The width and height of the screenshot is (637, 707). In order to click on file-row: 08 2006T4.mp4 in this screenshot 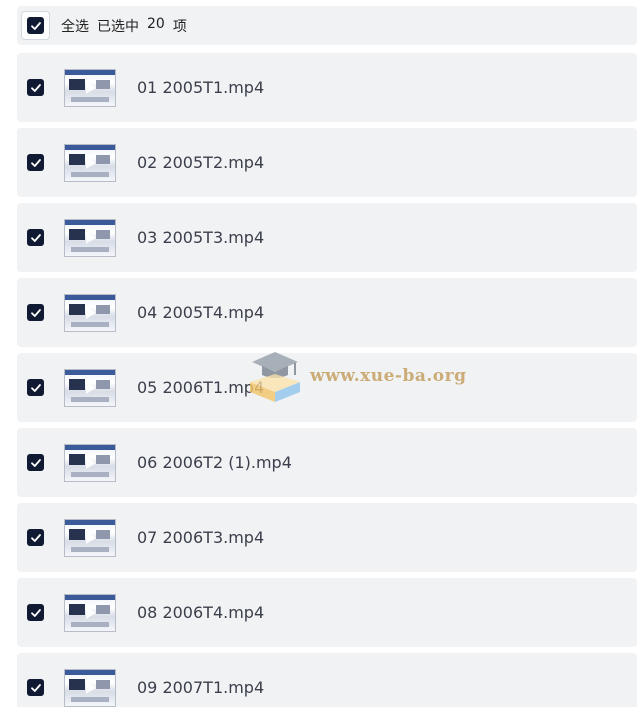, I will do `click(327, 612)`.